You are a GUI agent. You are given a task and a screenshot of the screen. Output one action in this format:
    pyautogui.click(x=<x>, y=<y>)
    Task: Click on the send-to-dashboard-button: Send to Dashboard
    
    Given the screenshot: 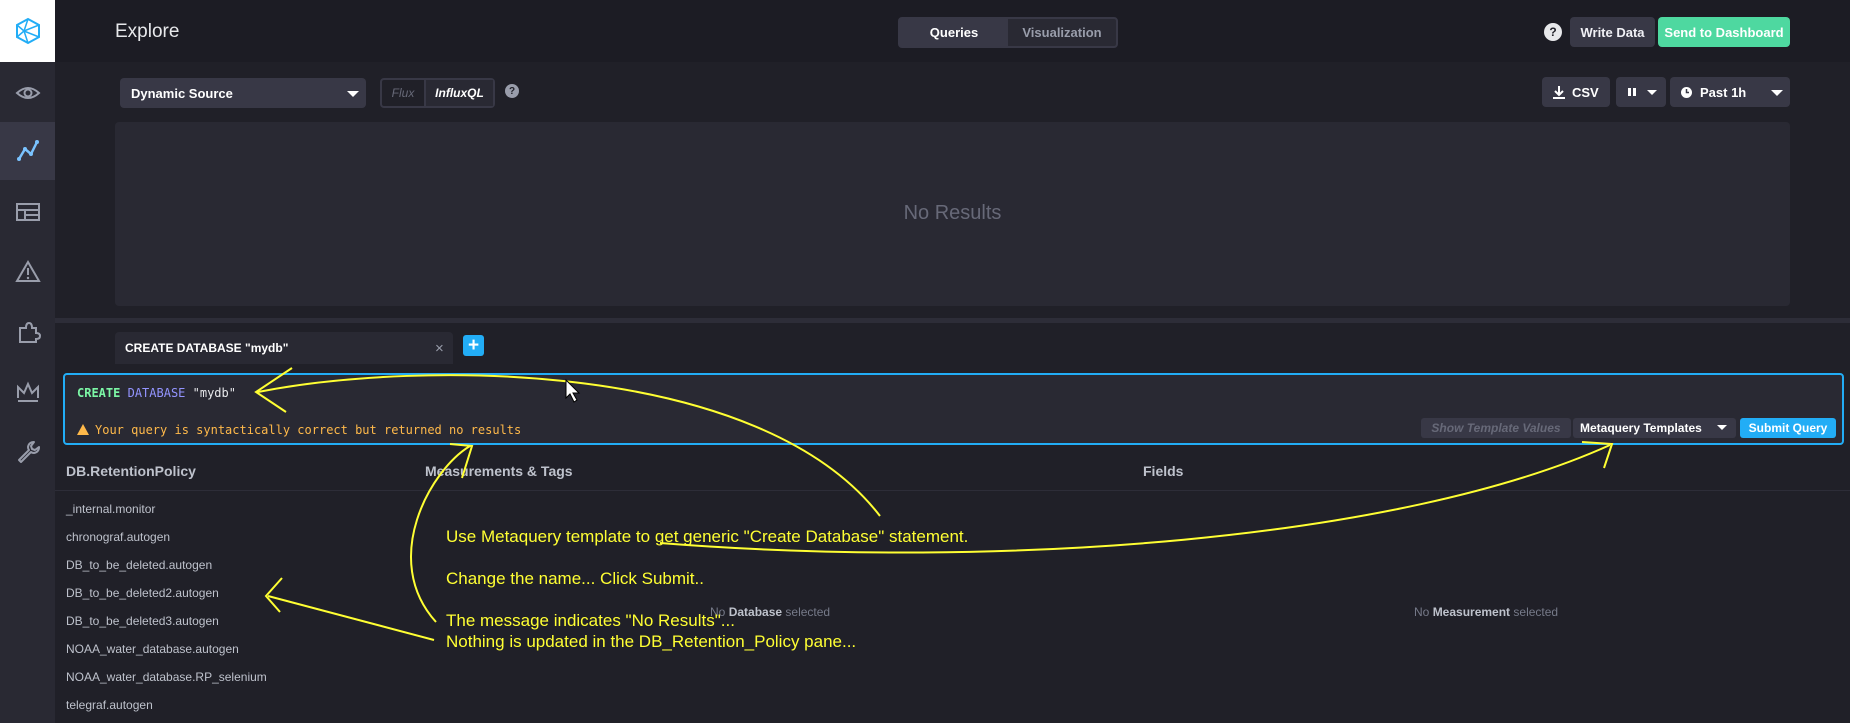 What is the action you would take?
    pyautogui.click(x=1724, y=32)
    